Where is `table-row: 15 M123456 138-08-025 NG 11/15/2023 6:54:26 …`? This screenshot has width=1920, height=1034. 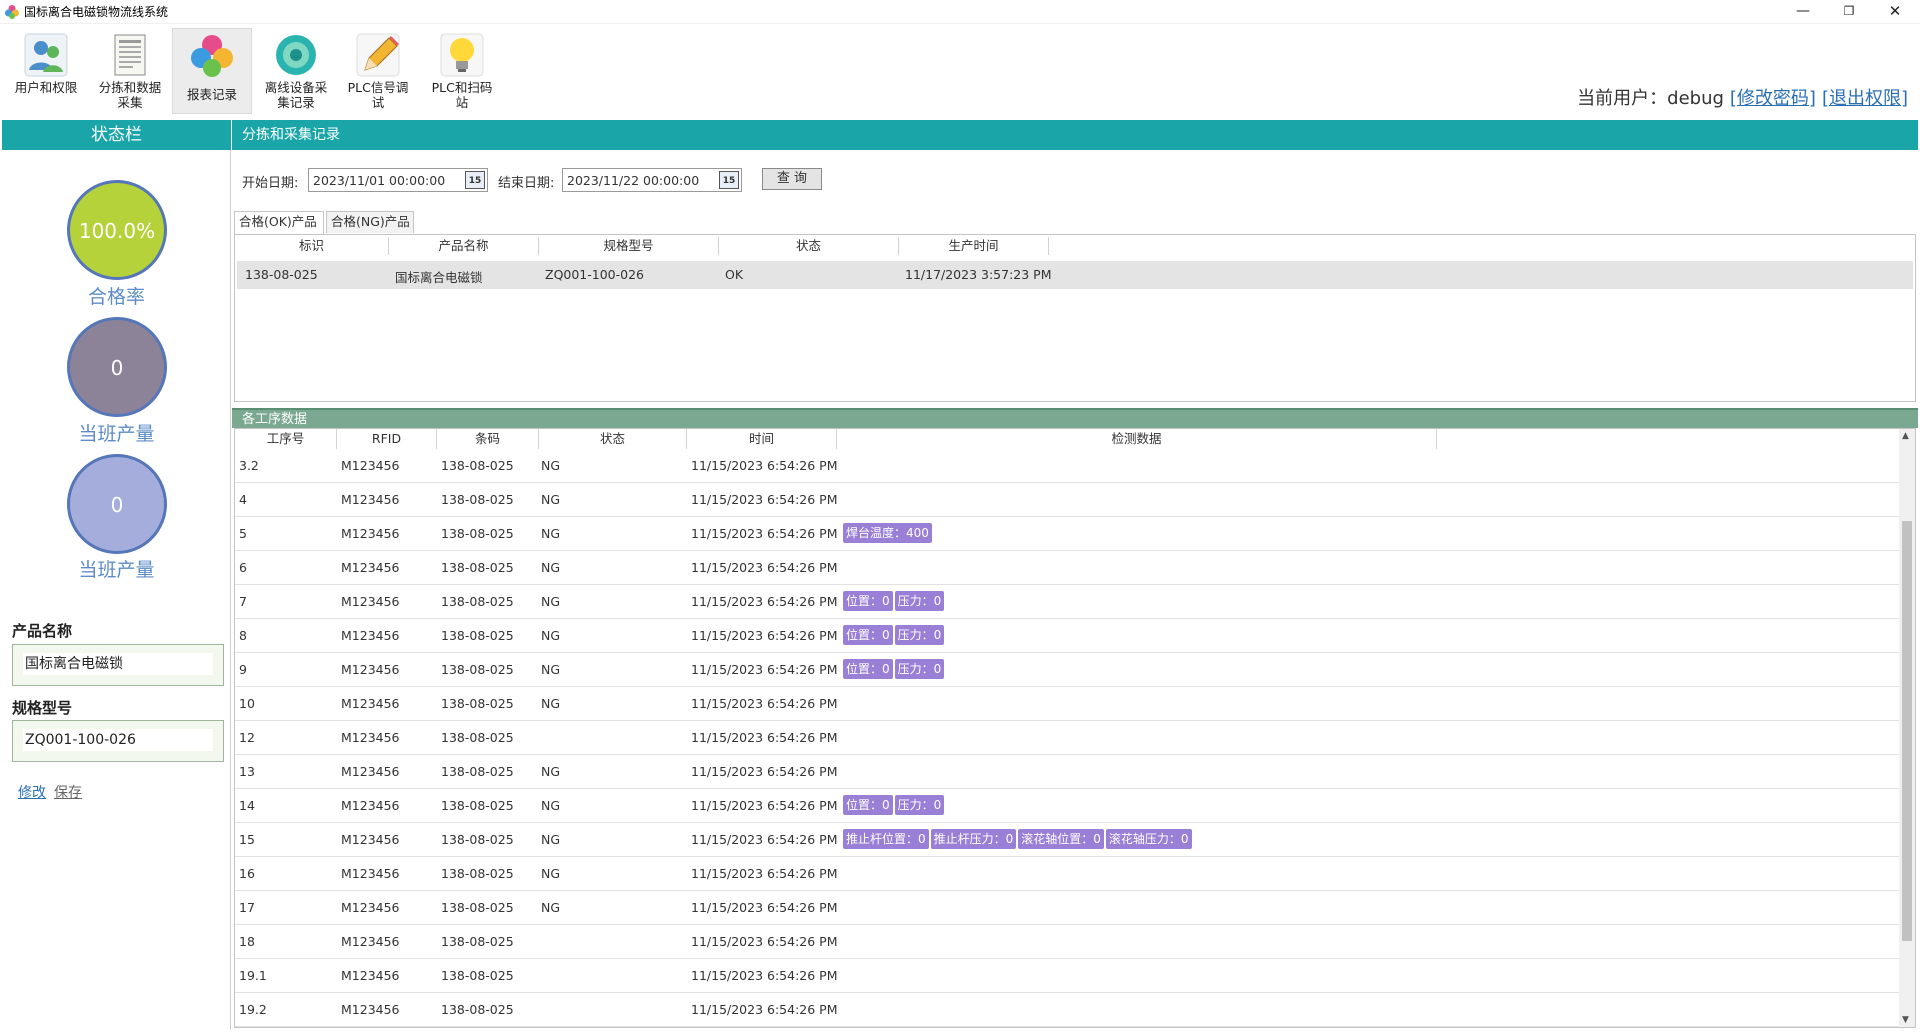
table-row: 15 M123456 138-08-025 NG 11/15/2023 6:54:26 … is located at coordinates (1067, 840).